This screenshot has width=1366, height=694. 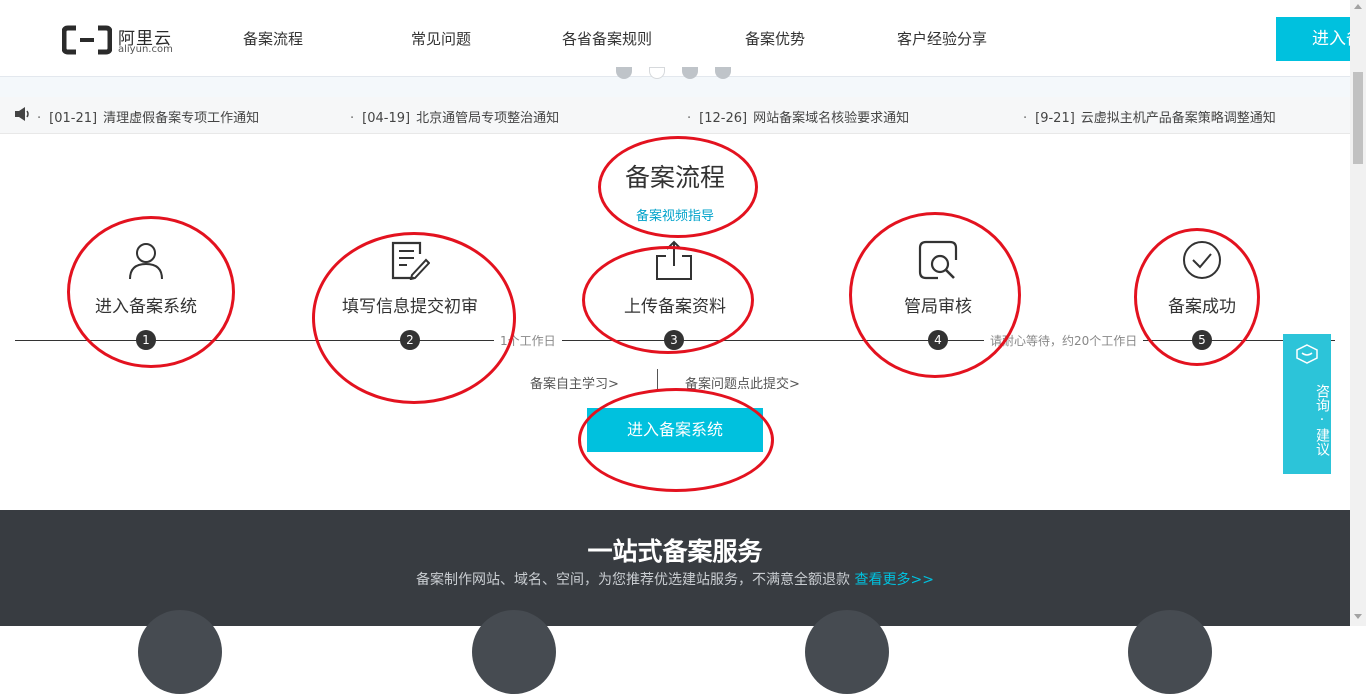 What do you see at coordinates (146, 307) in the screenshot?
I see `step-label-enter-system: 进入备案系统` at bounding box center [146, 307].